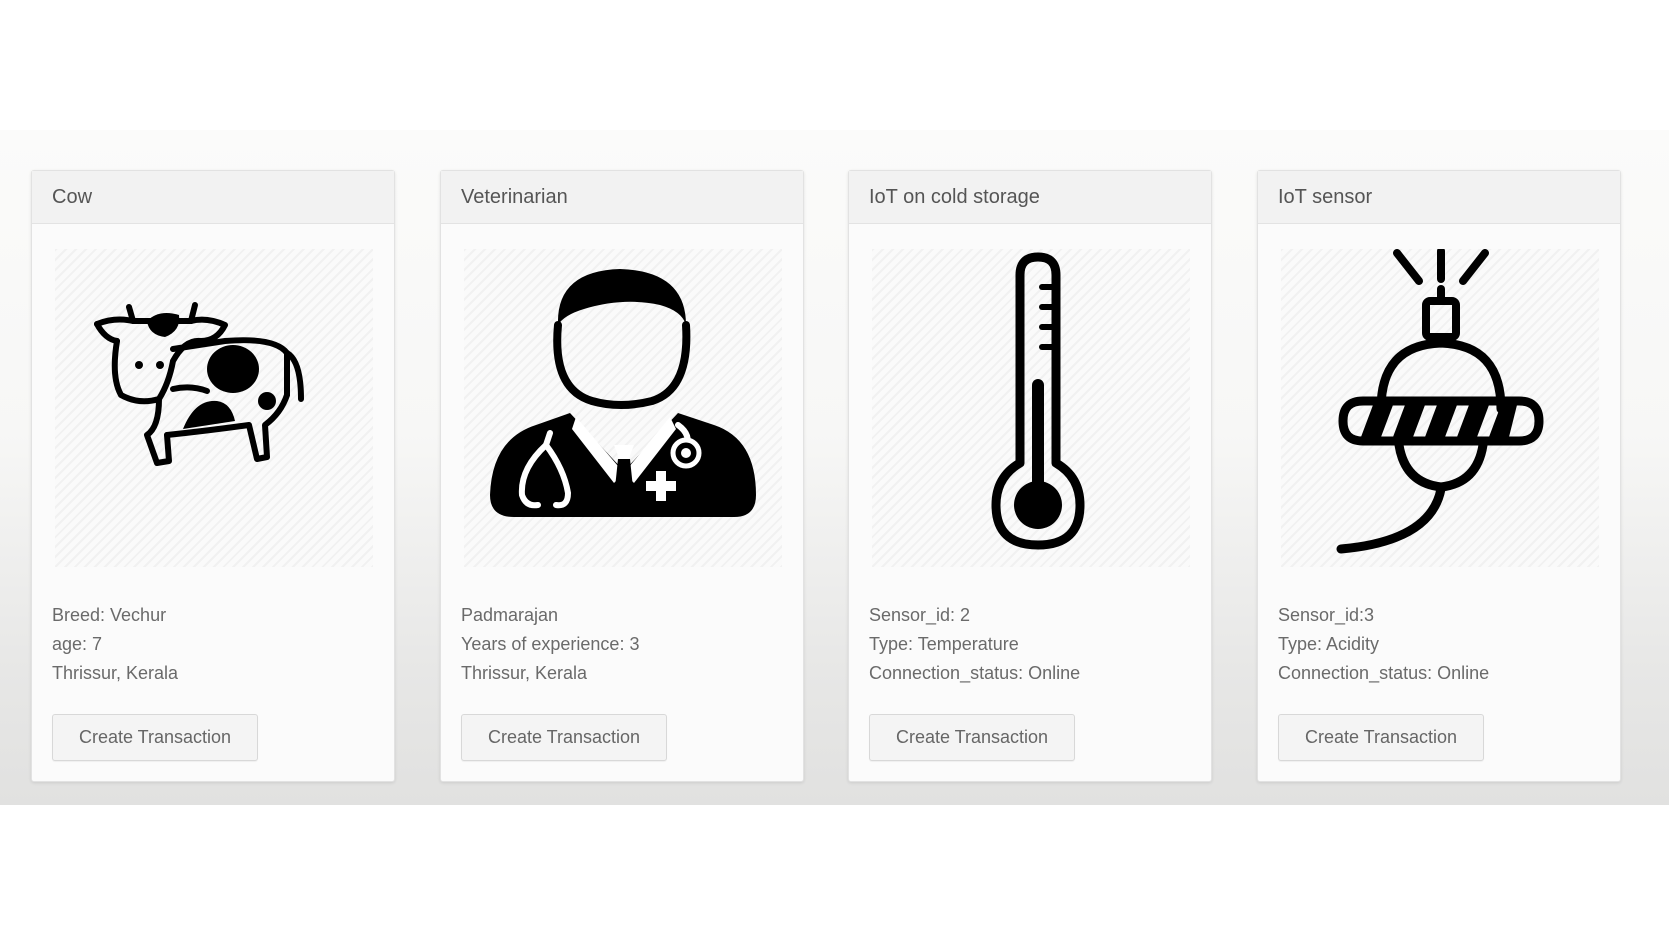  What do you see at coordinates (213, 197) in the screenshot?
I see `card-title: Cow` at bounding box center [213, 197].